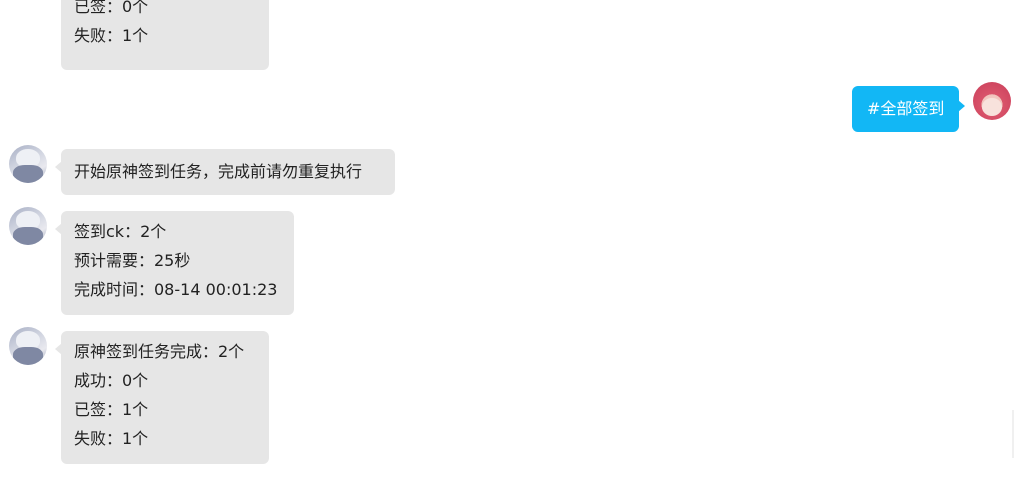  What do you see at coordinates (120, 231) in the screenshot?
I see `message-line: 签到ck：2个` at bounding box center [120, 231].